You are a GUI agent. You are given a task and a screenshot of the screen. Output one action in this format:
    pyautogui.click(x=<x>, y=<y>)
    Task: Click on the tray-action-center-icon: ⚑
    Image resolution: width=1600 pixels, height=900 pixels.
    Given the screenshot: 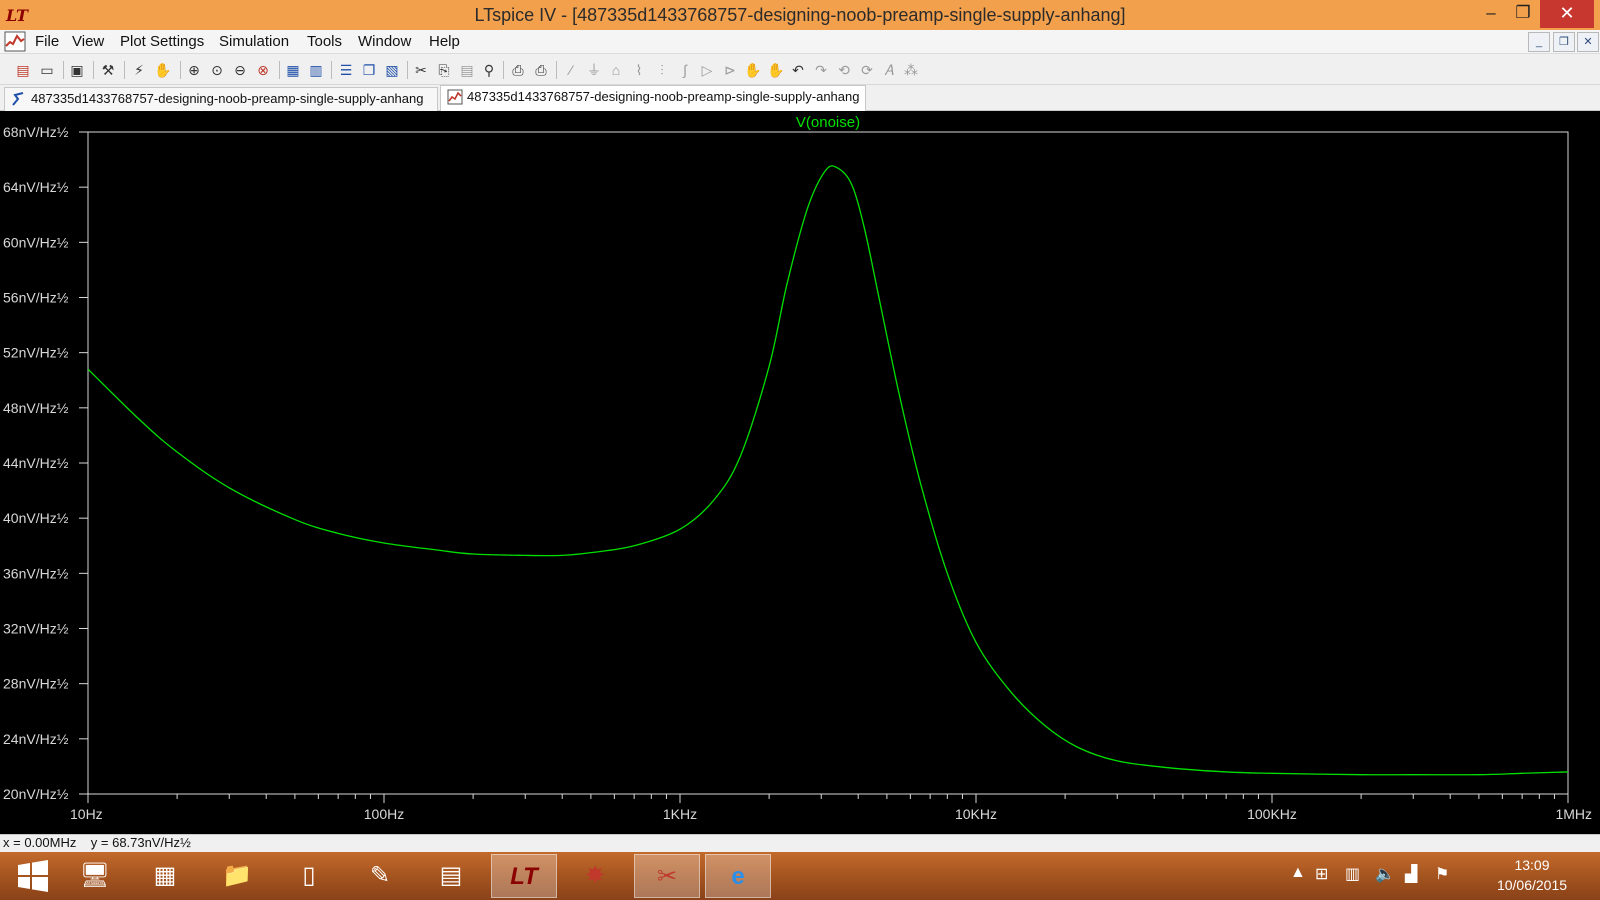 What is the action you would take?
    pyautogui.click(x=1442, y=874)
    